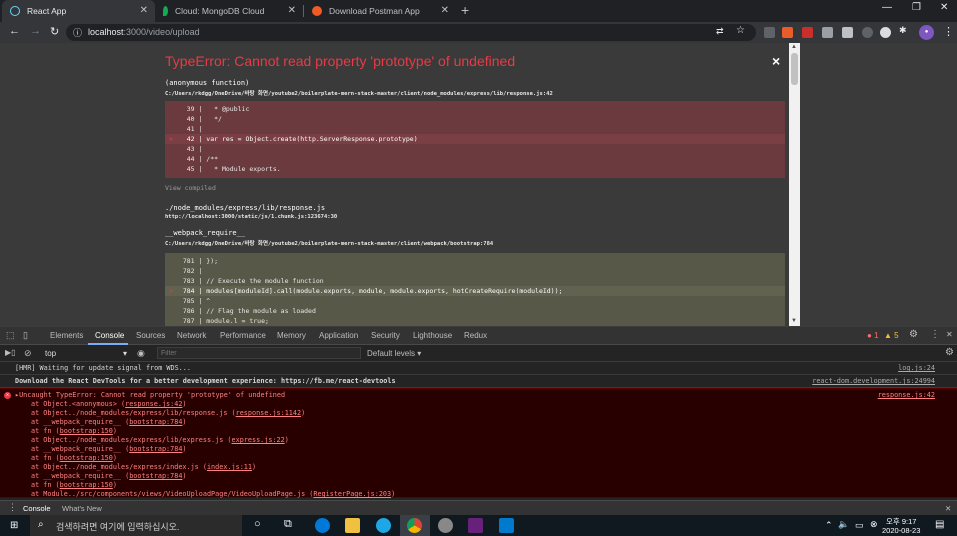  I want to click on extension-record-icon, so click(867, 32).